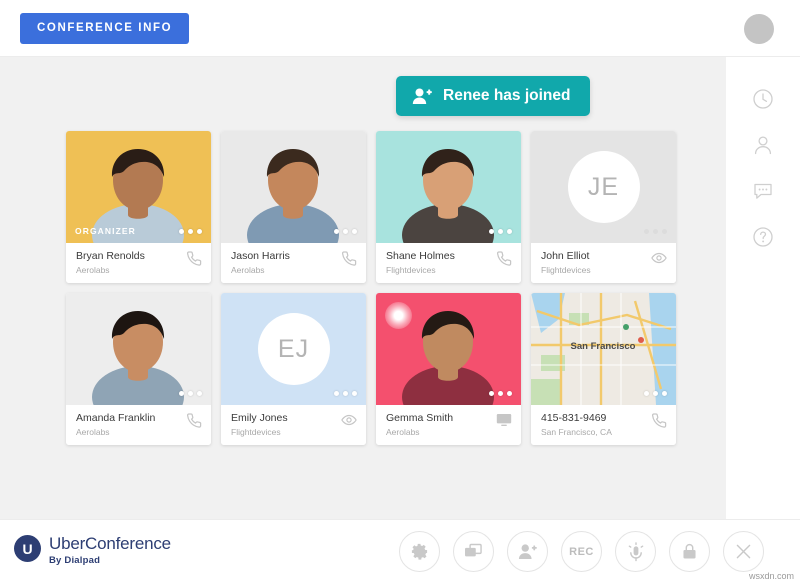  I want to click on participant-card: Jason Harris Aerolabs, so click(293, 207).